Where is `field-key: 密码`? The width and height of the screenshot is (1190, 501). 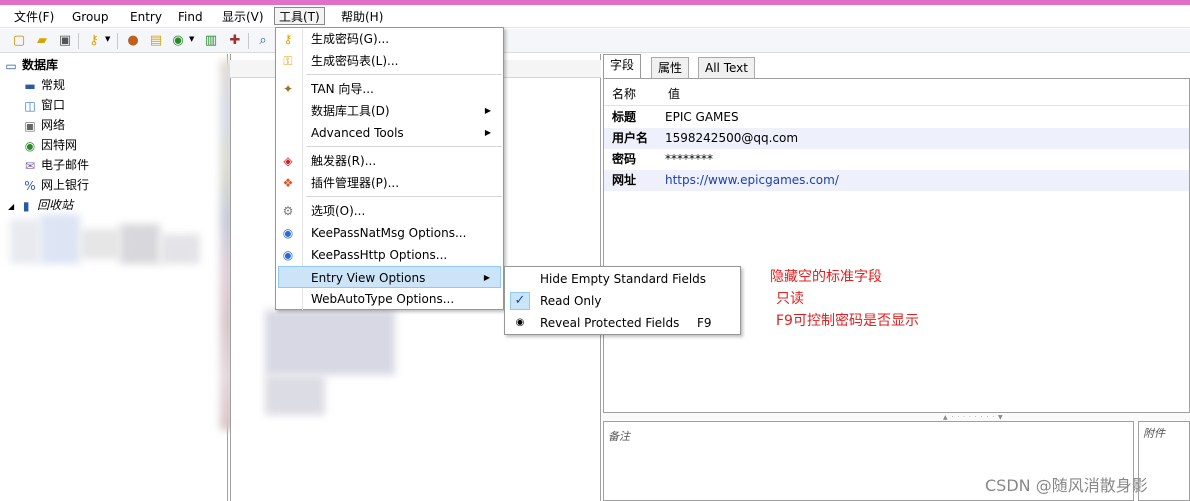 field-key: 密码 is located at coordinates (624, 159).